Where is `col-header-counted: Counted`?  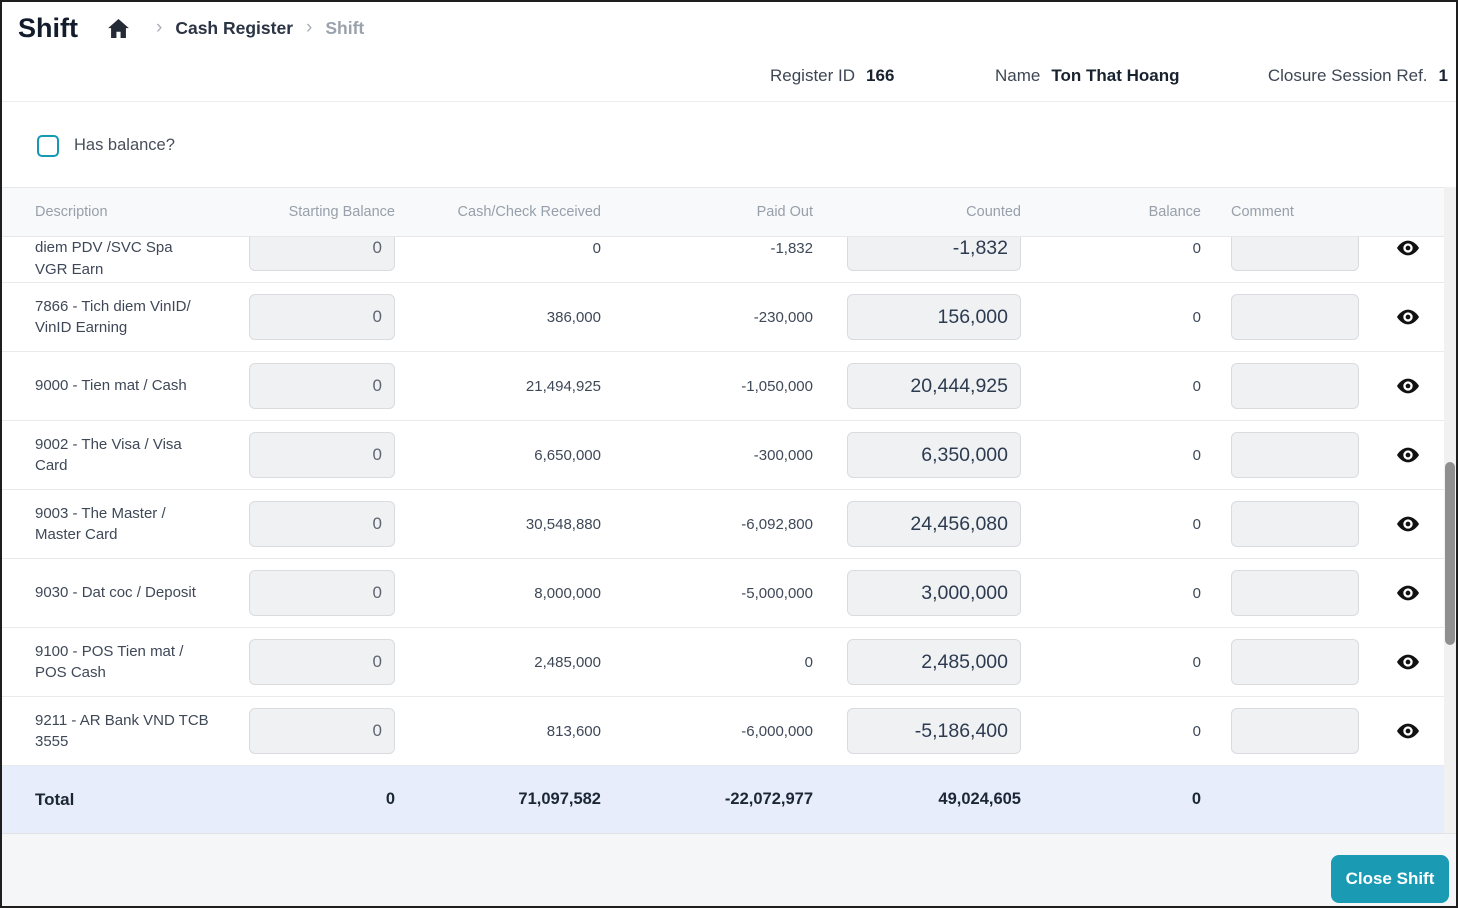 col-header-counted: Counted is located at coordinates (993, 212).